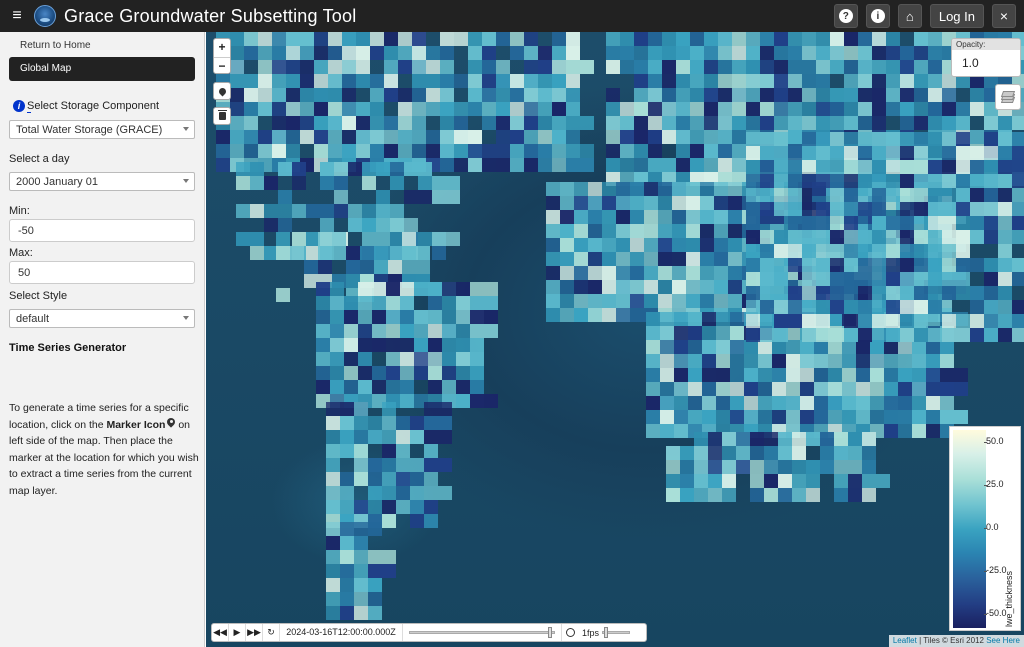 The width and height of the screenshot is (1024, 647). What do you see at coordinates (102, 129) in the screenshot?
I see `storage-component-select: Total Water Storage (GRACE)` at bounding box center [102, 129].